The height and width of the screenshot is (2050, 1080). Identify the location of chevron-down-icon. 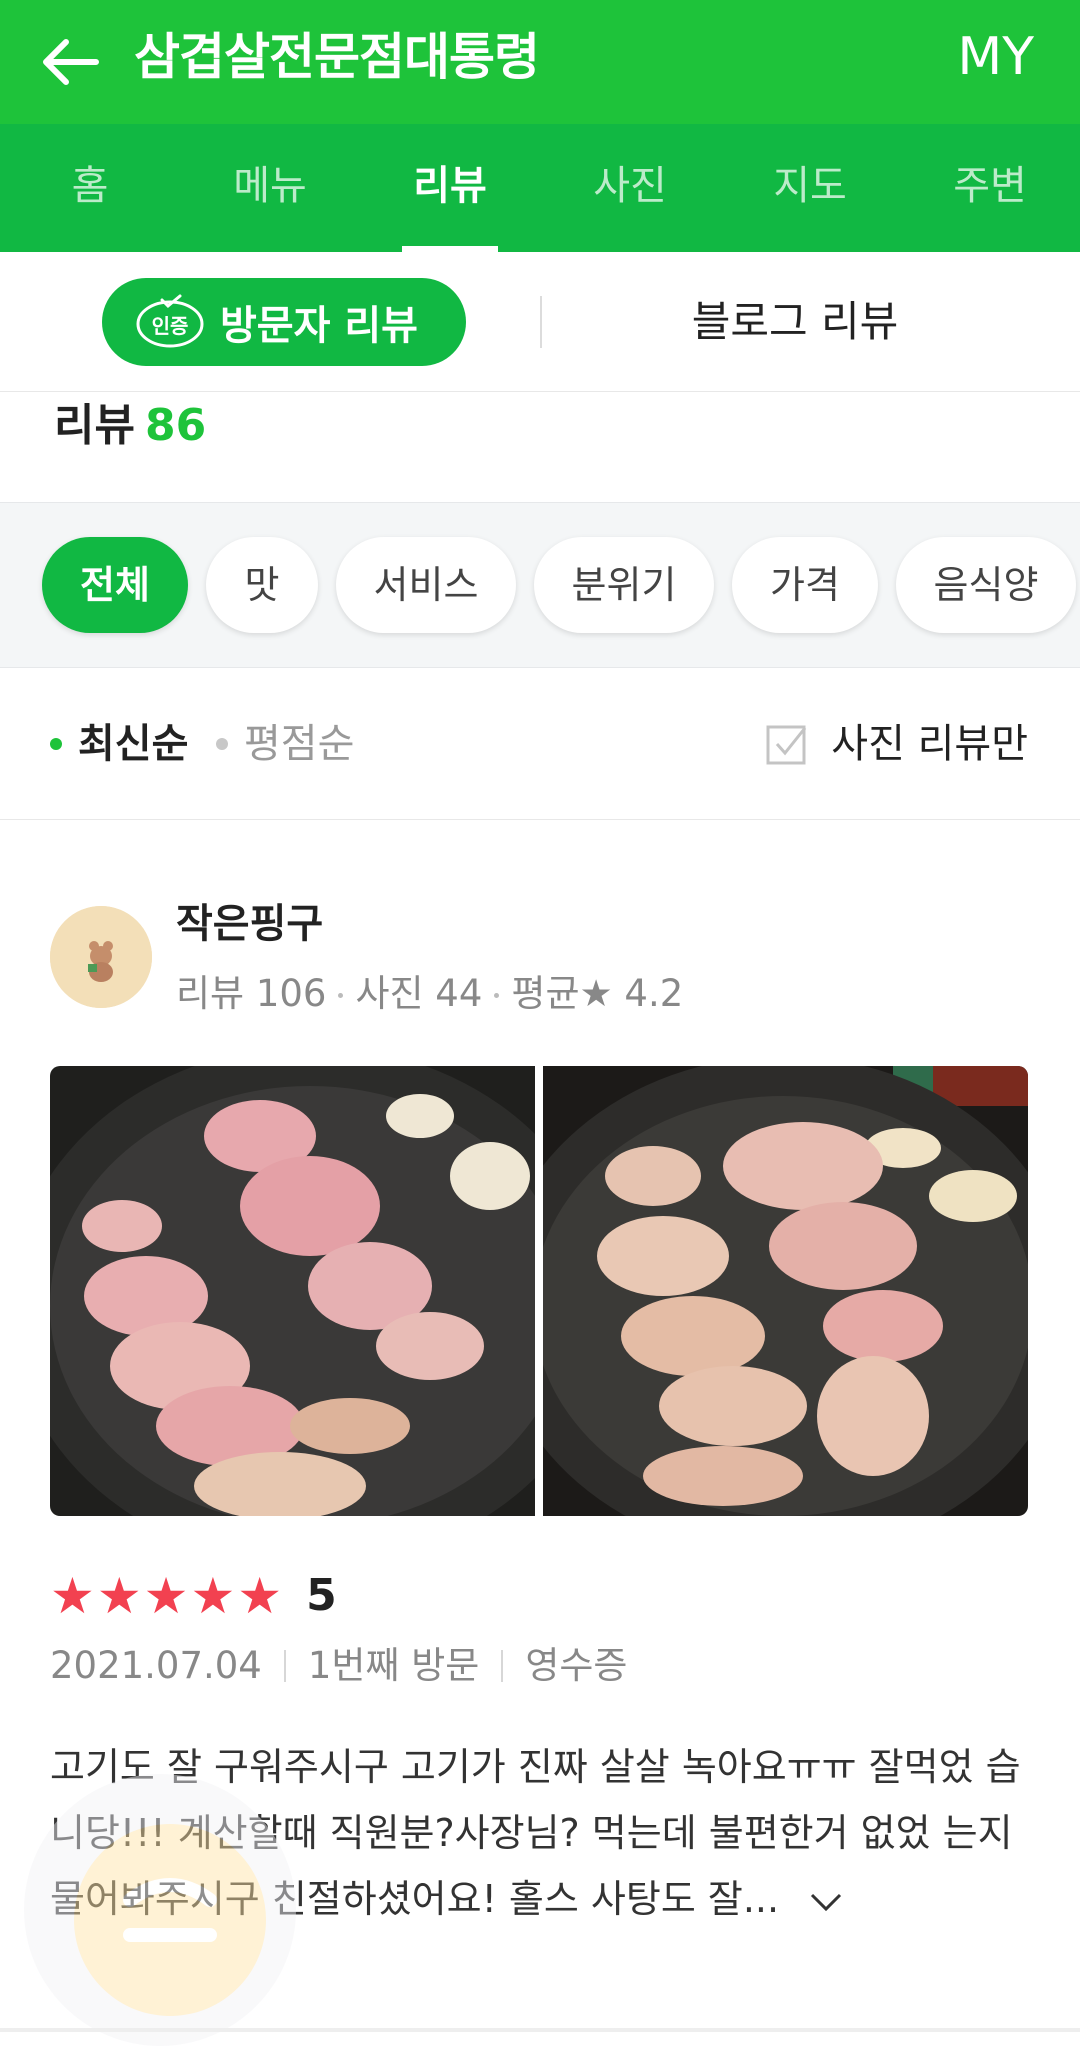
(826, 1902).